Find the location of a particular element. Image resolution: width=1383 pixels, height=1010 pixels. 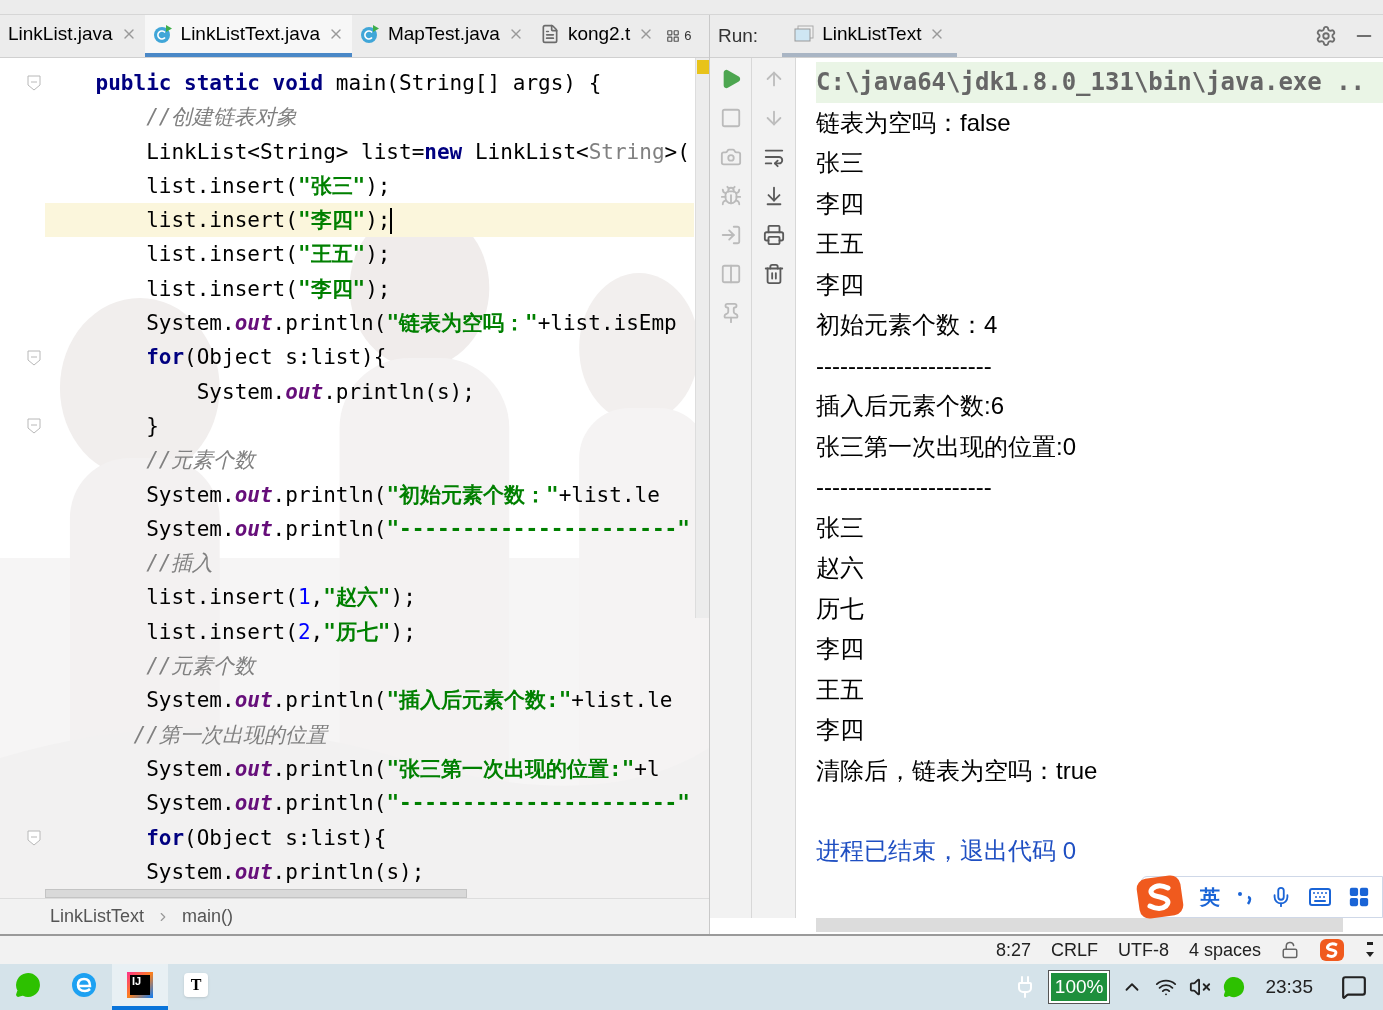

ide-app-icon: IJ is located at coordinates (140, 985).